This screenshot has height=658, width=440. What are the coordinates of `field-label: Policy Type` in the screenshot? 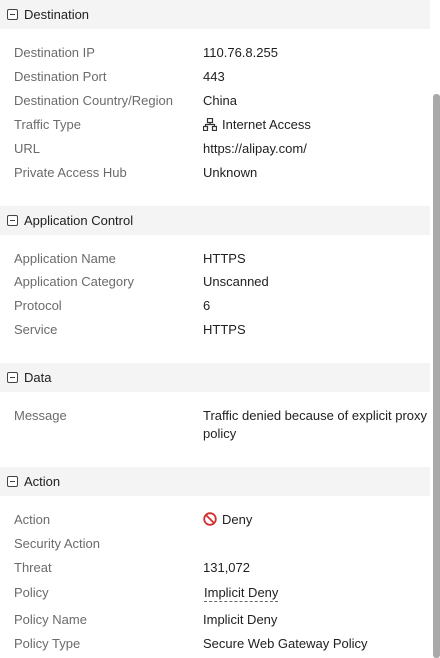 It's located at (47, 643).